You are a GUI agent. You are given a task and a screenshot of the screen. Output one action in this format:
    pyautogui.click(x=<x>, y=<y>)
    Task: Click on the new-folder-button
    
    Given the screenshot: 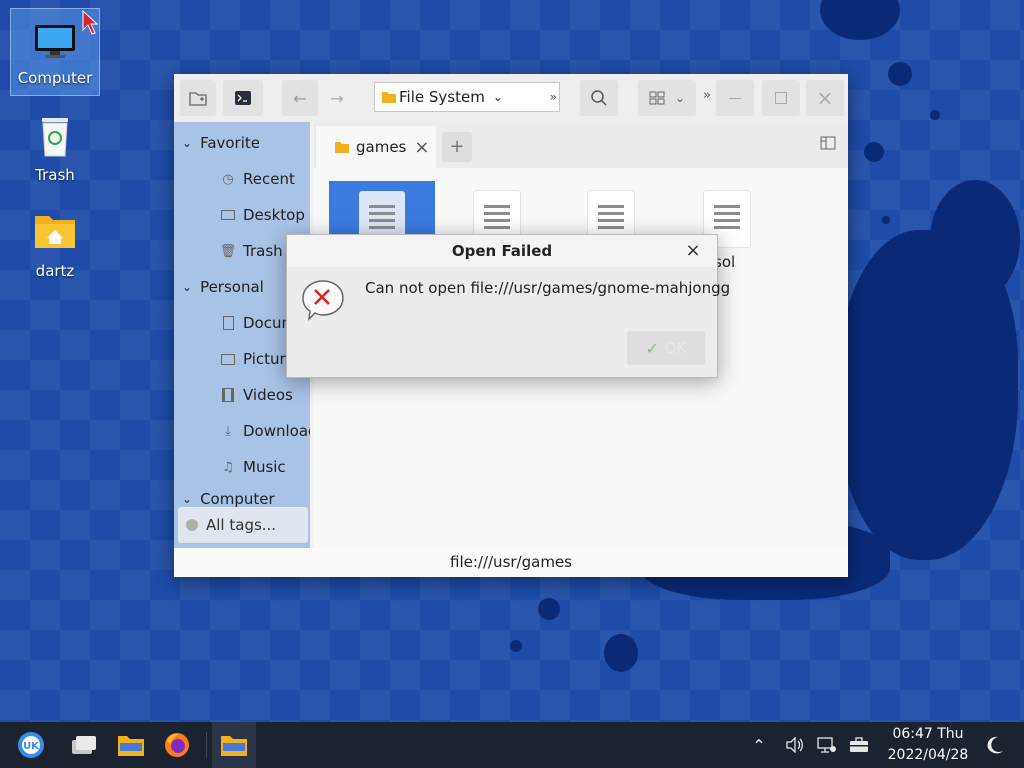 What is the action you would take?
    pyautogui.click(x=198, y=98)
    